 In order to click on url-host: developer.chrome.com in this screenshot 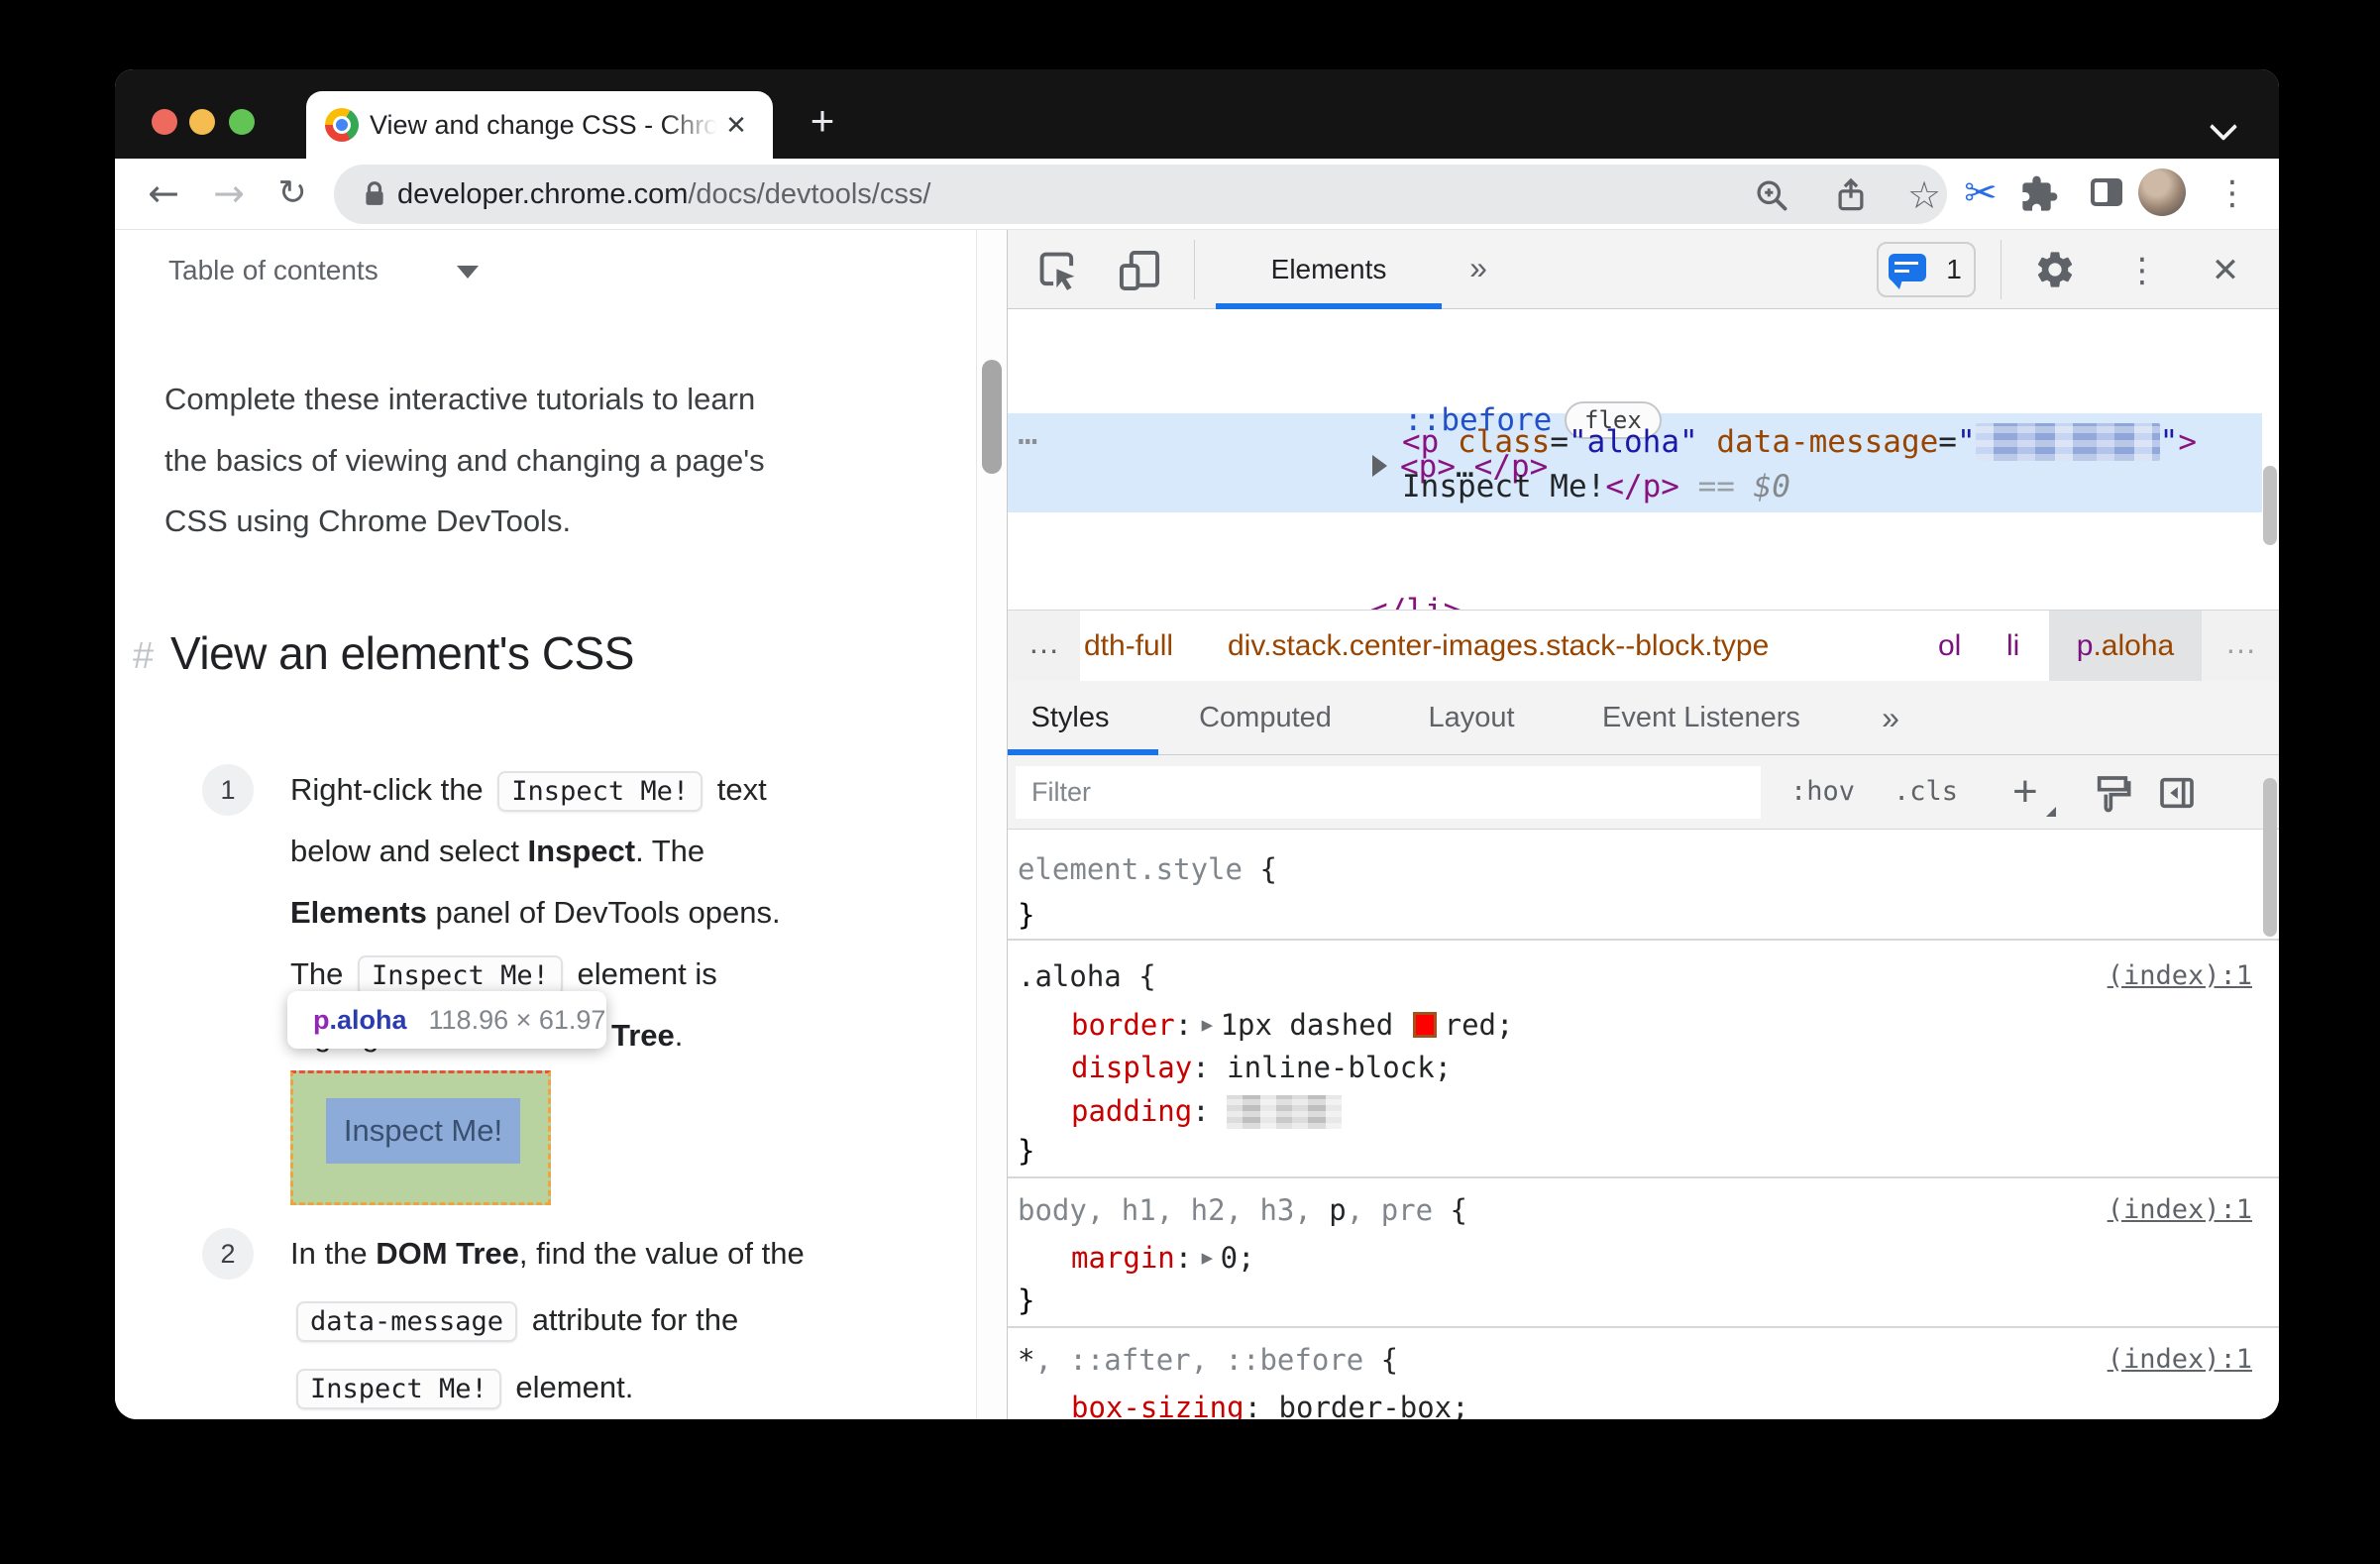, I will do `click(543, 194)`.